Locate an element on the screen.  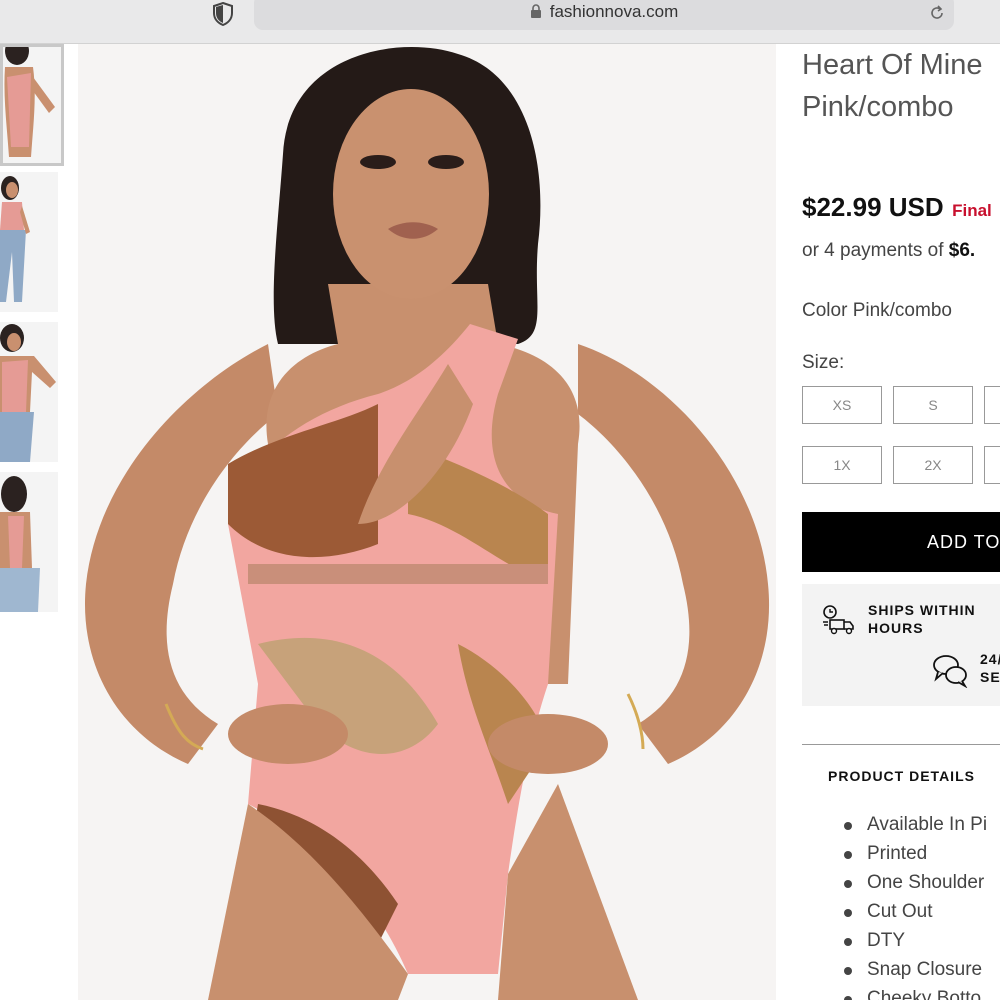
shipping-info-box: SHIPS WITHIN HOURS 24/ SE is located at coordinates (901, 645).